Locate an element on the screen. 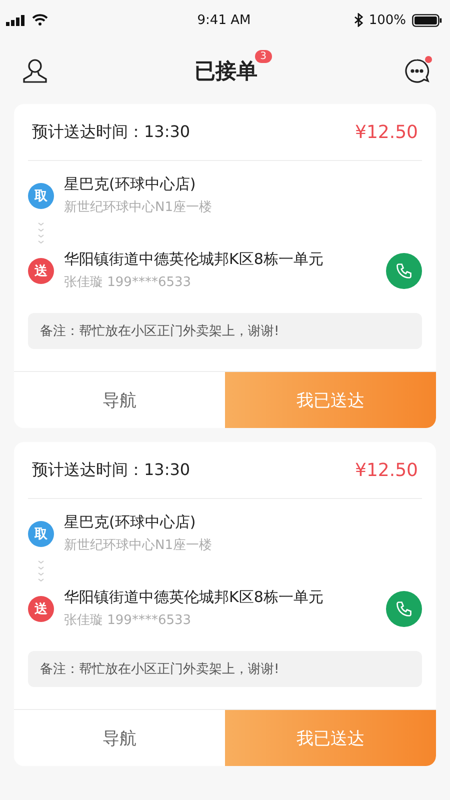 Image resolution: width=450 pixels, height=800 pixels. chat-icon is located at coordinates (417, 71).